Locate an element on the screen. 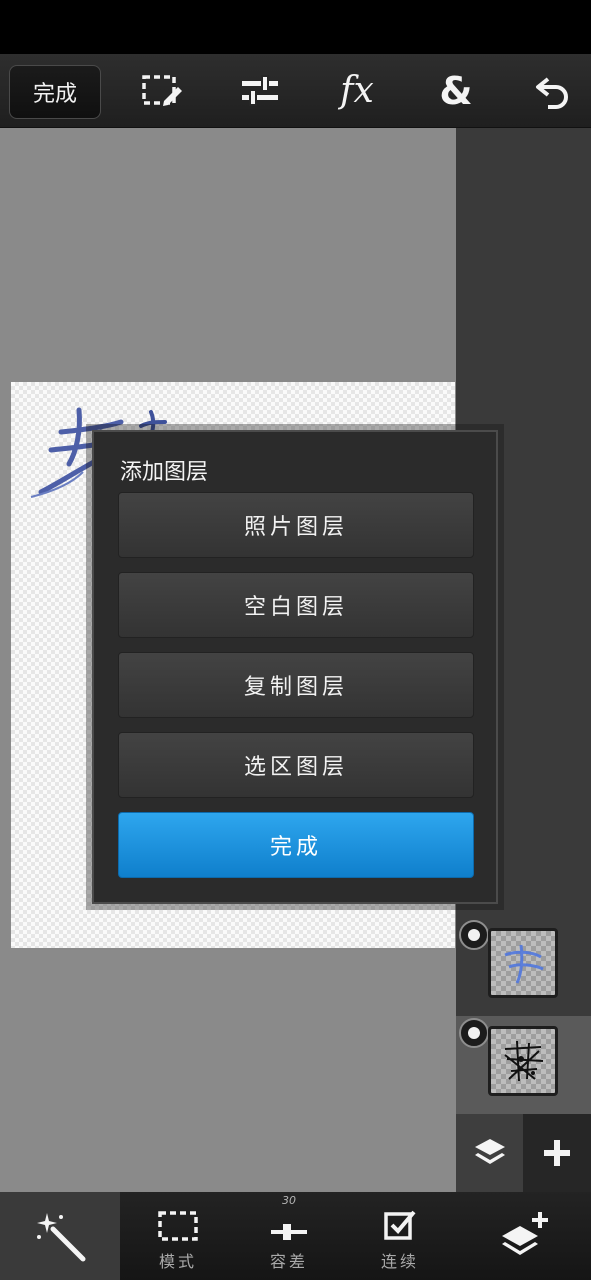  add-layer-icon is located at coordinates (524, 1233).